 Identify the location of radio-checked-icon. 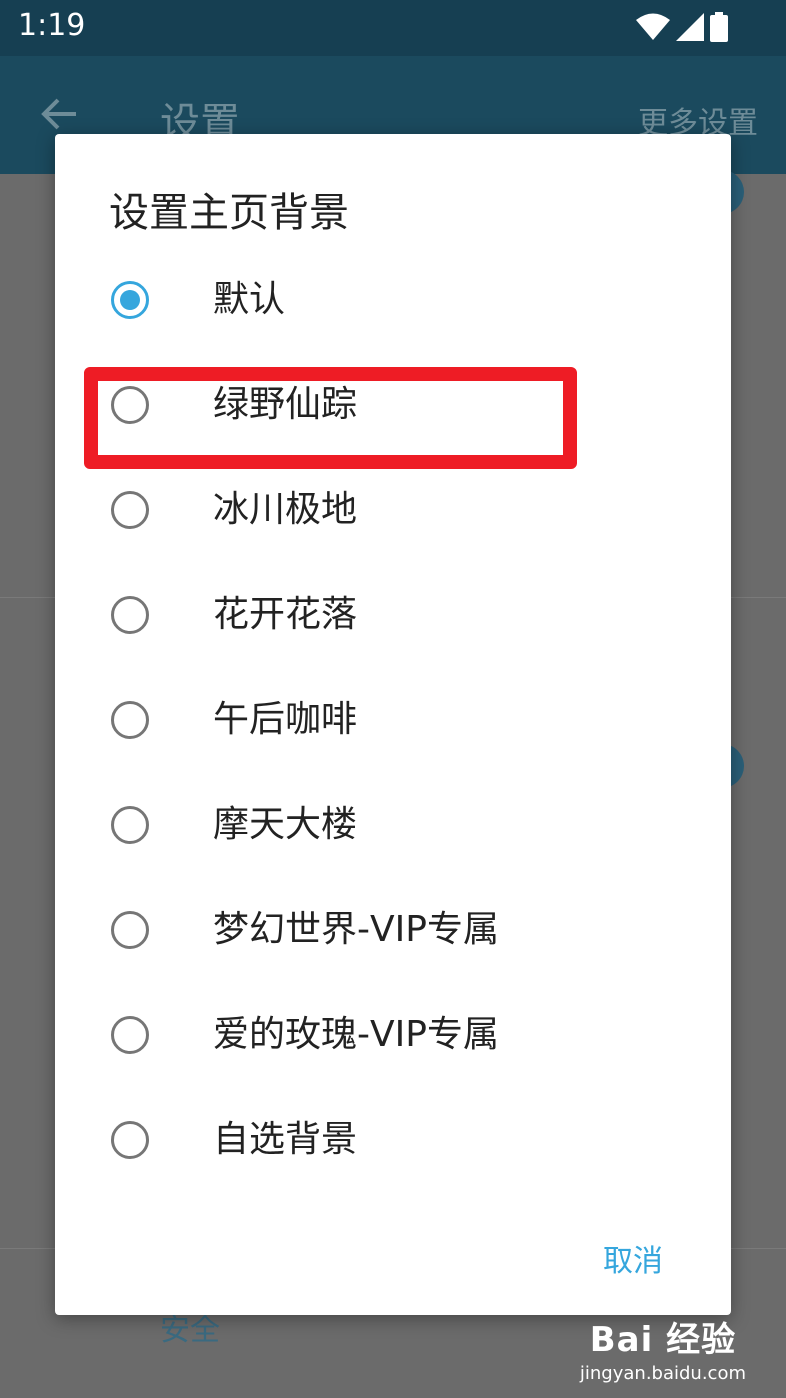
(130, 300).